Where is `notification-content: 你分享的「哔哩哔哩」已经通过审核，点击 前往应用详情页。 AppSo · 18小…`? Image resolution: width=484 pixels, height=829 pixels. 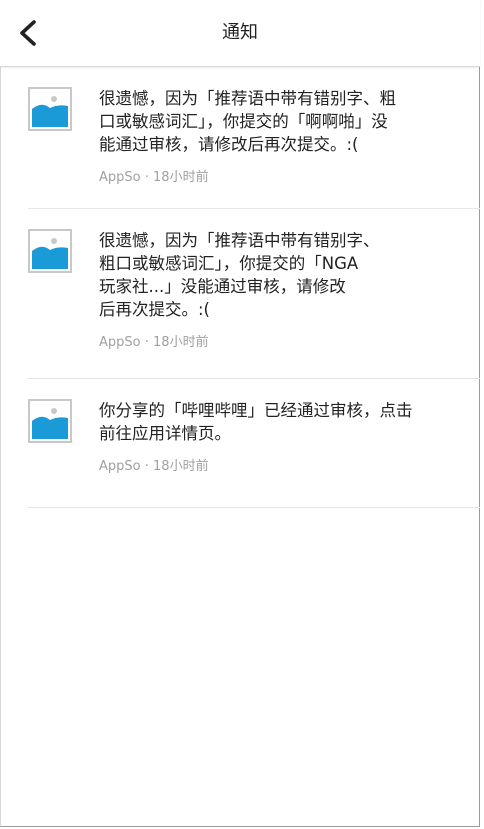 notification-content: 你分享的「哔哩哔哩」已经通过审核，点击 前往应用详情页。 AppSo · 18小… is located at coordinates (274, 437).